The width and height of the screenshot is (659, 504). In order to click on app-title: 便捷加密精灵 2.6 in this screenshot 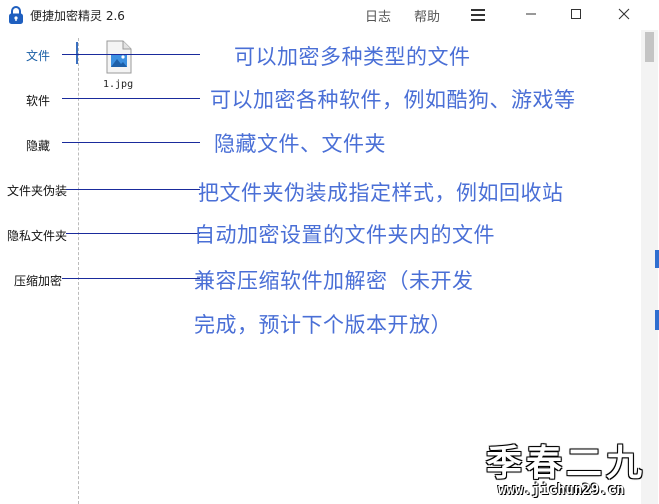, I will do `click(77, 16)`.